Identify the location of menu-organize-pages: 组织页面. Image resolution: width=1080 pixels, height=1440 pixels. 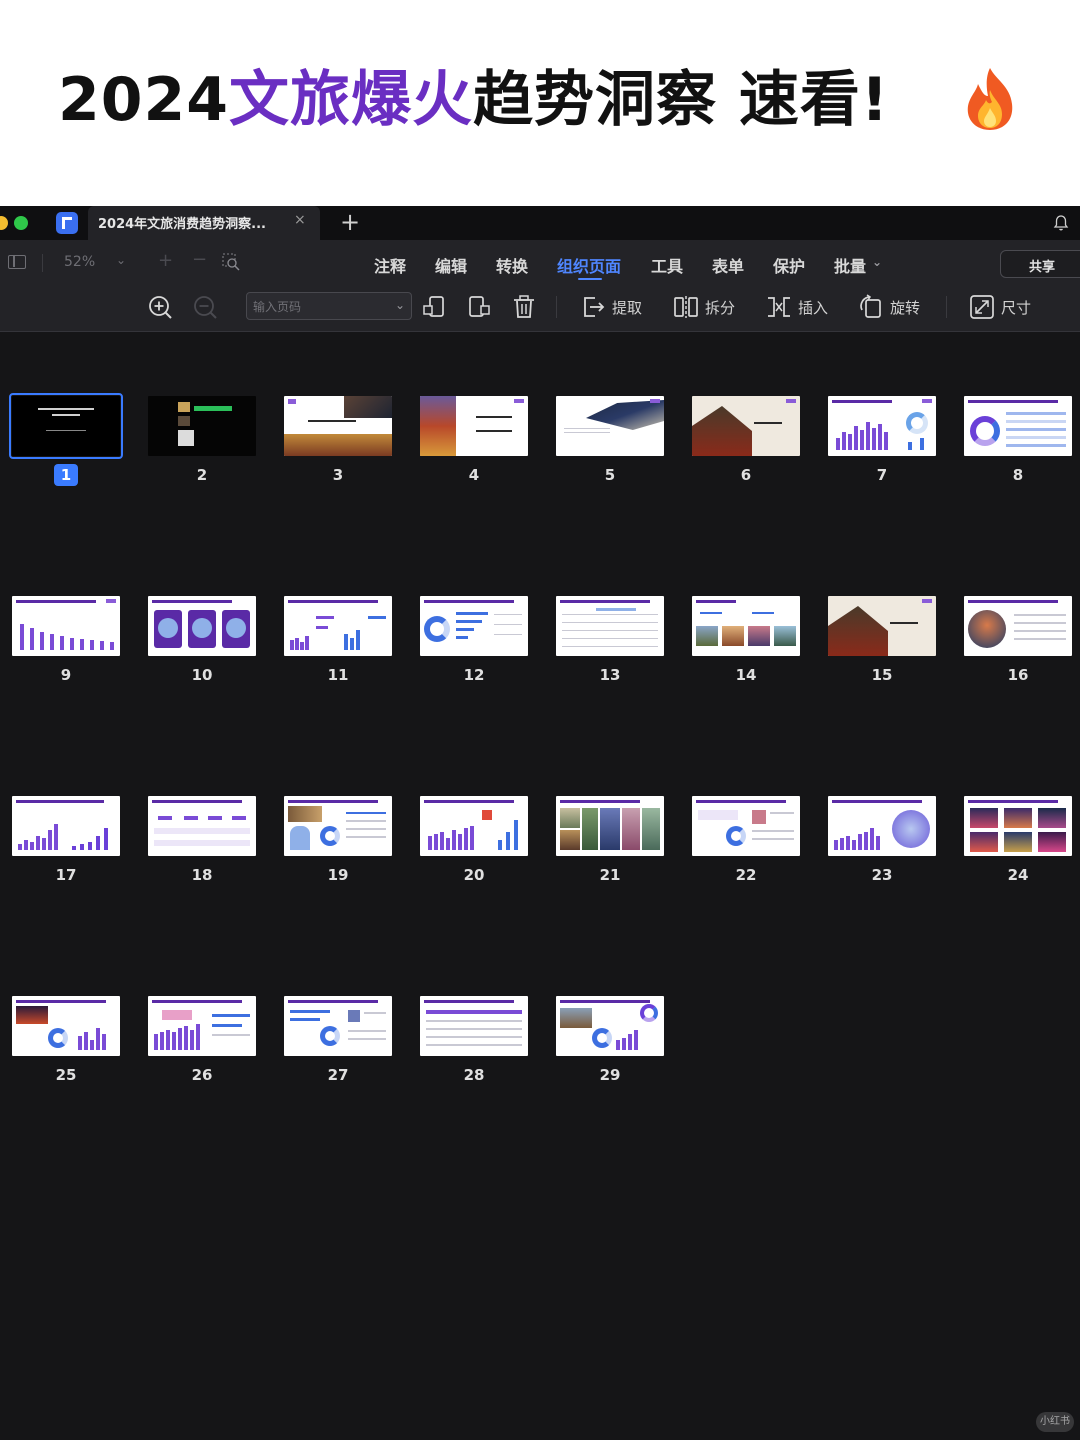
(589, 265).